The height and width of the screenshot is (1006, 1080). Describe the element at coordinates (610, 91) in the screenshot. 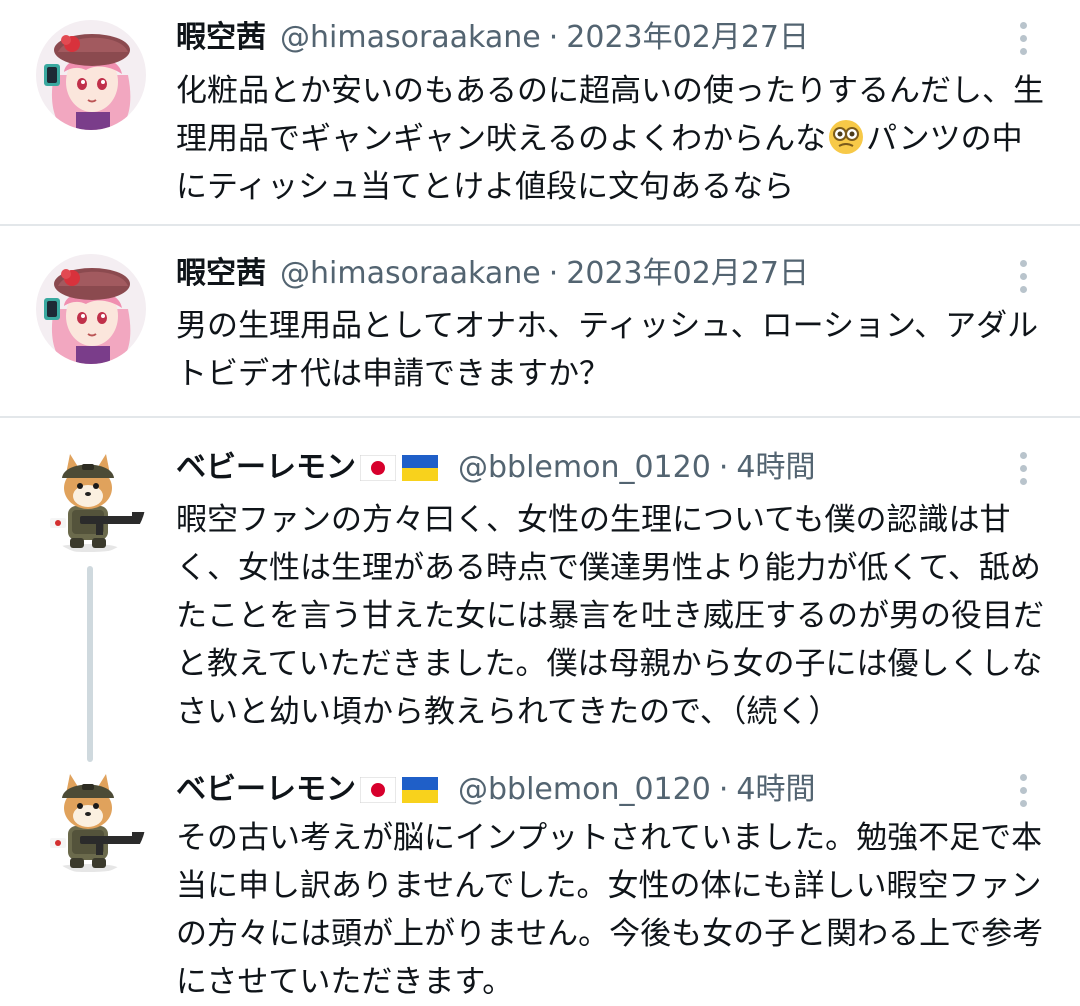

I see `text-line: 化粧品とか安いのもあるのに超高いの使ったりするんだし、生` at that location.